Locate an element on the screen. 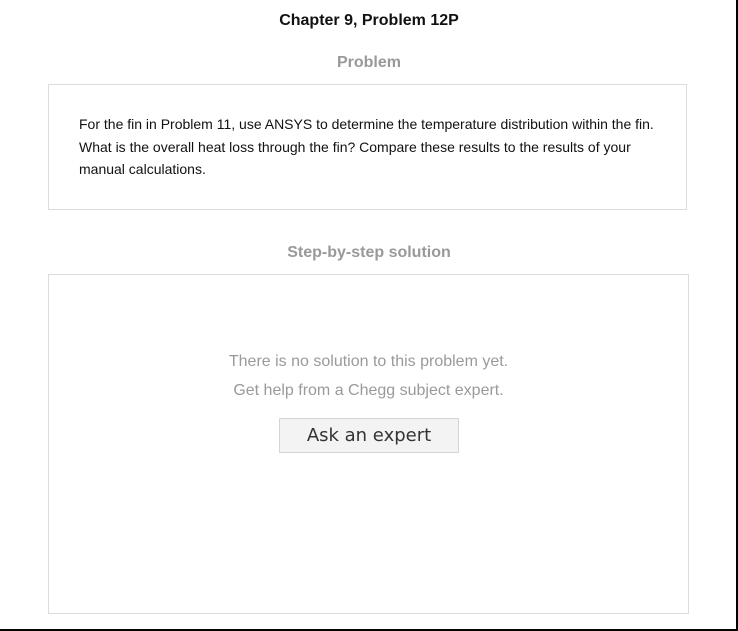 Image resolution: width=738 pixels, height=631 pixels. problem-heading: Problem is located at coordinates (368, 62).